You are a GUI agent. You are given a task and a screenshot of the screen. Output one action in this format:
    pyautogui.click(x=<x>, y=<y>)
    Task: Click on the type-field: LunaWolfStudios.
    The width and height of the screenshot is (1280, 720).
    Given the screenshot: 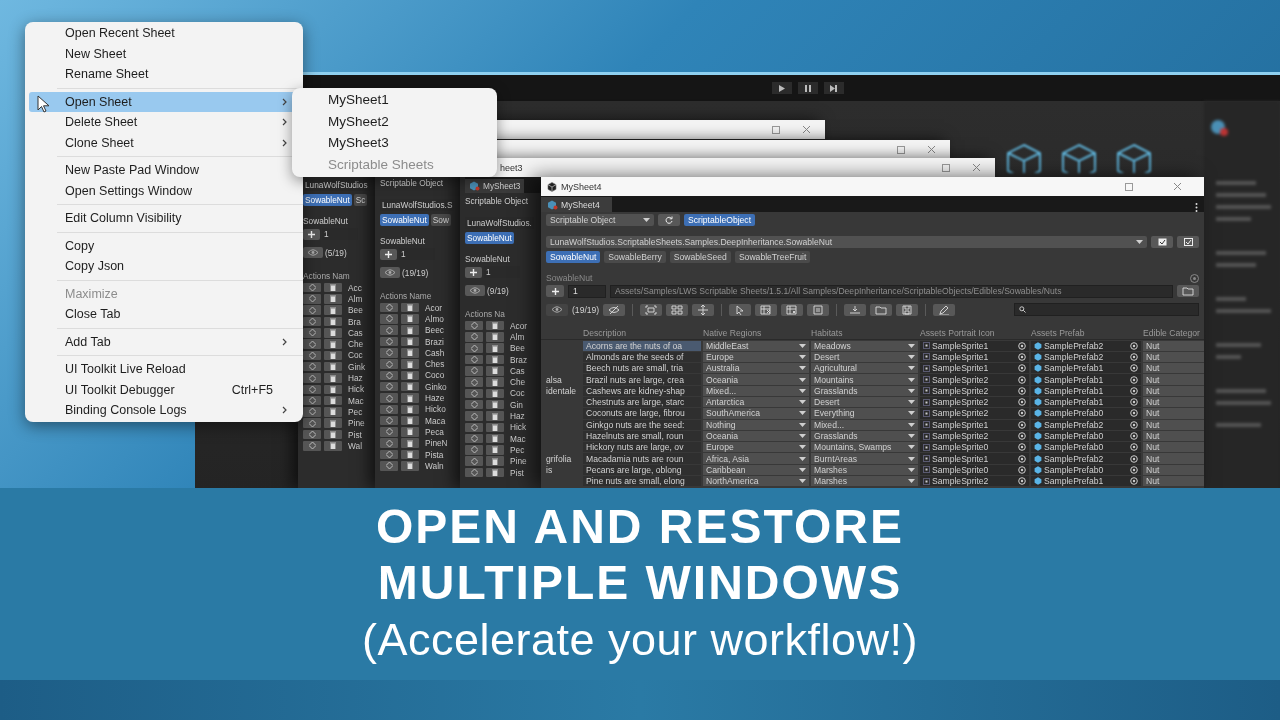 What is the action you would take?
    pyautogui.click(x=499, y=222)
    